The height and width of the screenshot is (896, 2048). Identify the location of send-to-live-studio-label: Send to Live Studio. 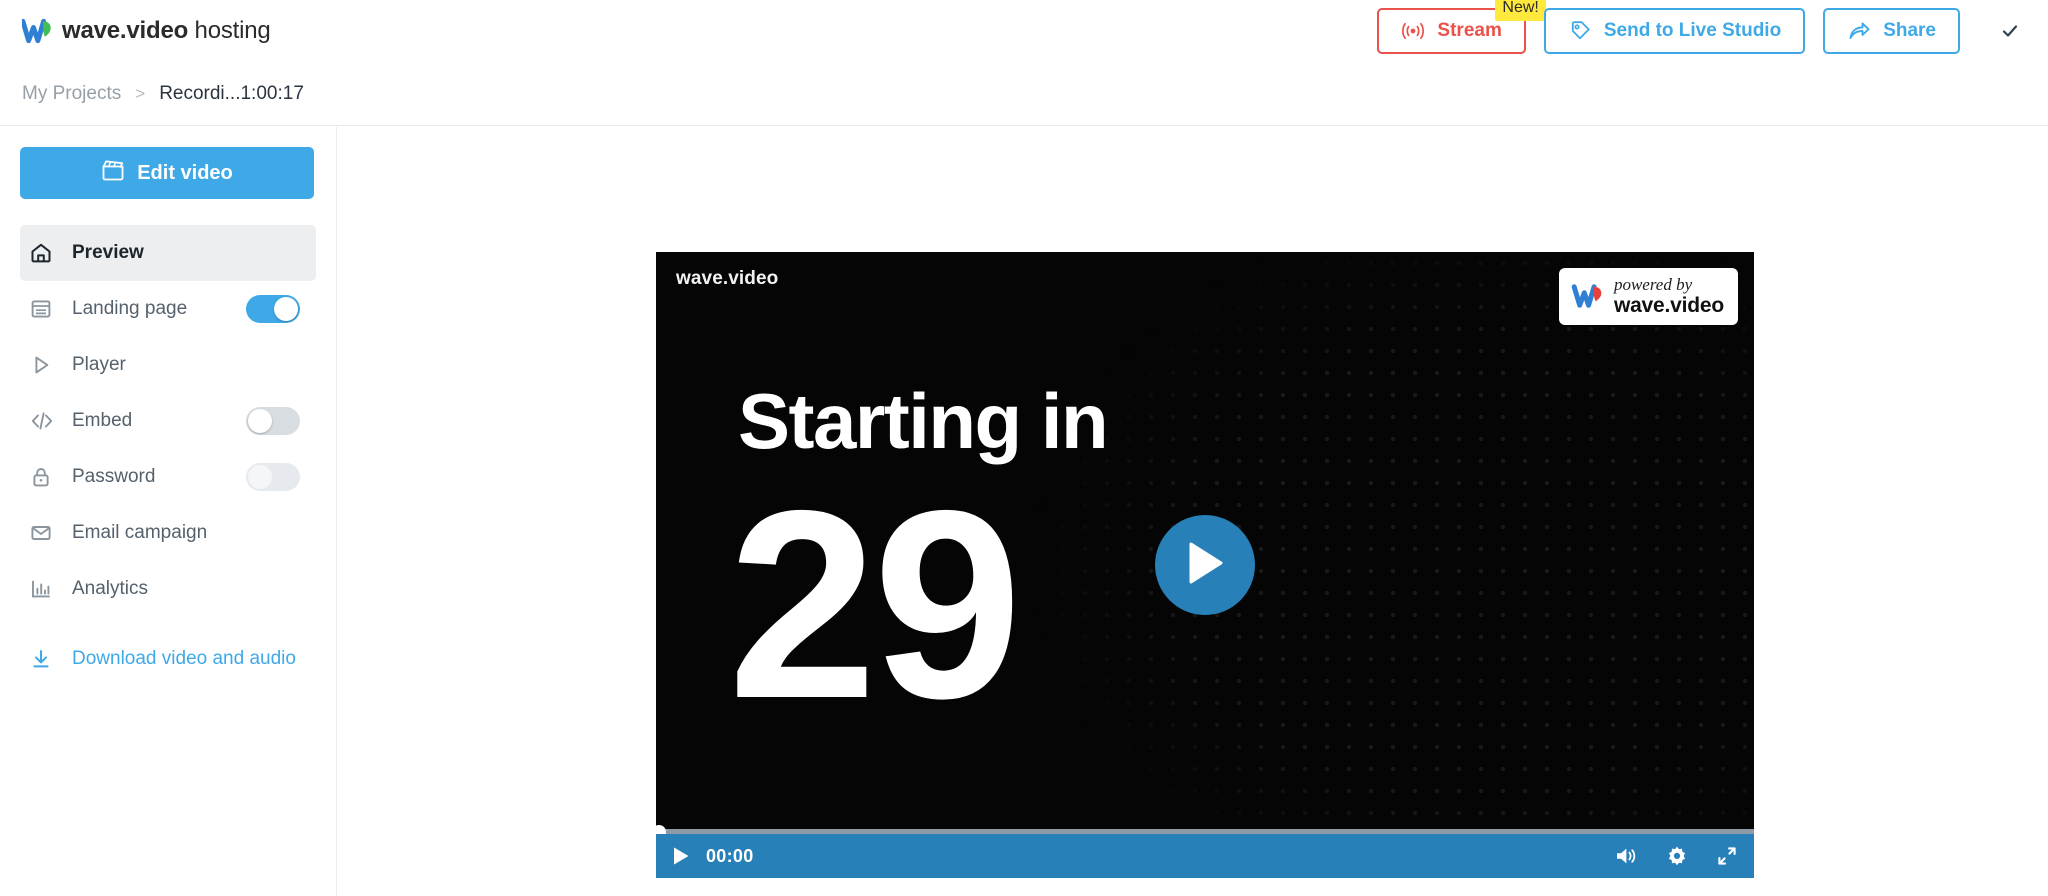
(1692, 30).